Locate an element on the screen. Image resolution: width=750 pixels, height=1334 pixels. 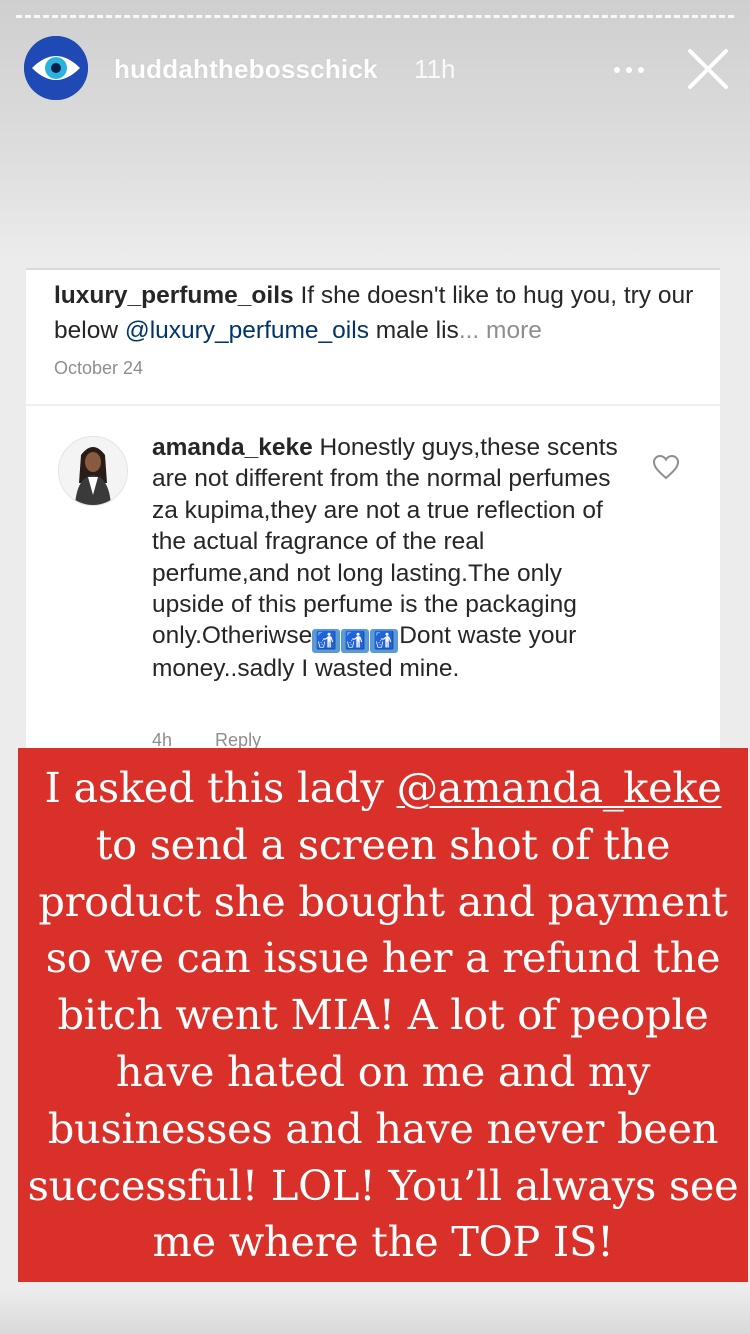
screenshot-top-border is located at coordinates (373, 269).